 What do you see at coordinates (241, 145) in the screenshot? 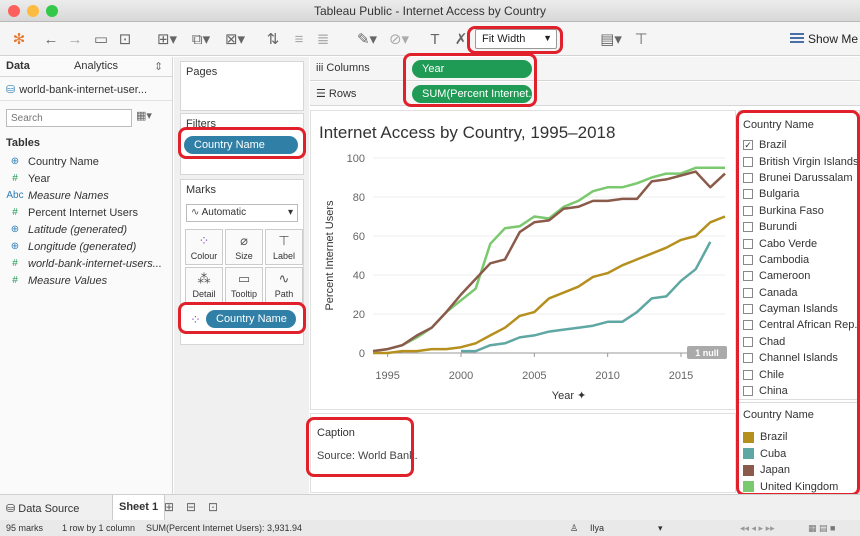
I see `filter-pill-country-name: Country Name` at bounding box center [241, 145].